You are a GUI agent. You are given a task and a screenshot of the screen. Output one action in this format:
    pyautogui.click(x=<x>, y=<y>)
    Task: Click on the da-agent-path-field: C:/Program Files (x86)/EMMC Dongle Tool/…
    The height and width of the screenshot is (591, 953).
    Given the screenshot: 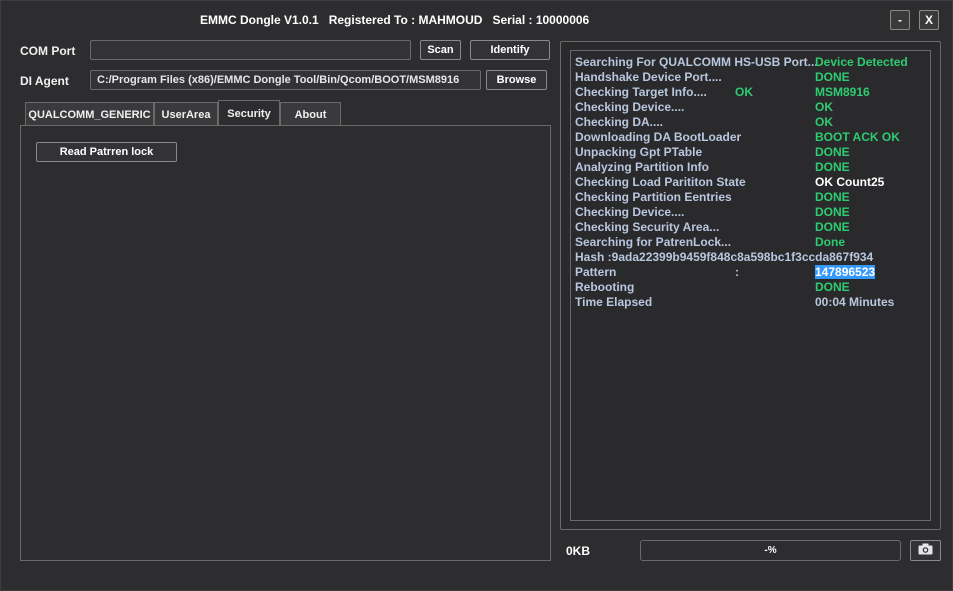 What is the action you would take?
    pyautogui.click(x=285, y=80)
    